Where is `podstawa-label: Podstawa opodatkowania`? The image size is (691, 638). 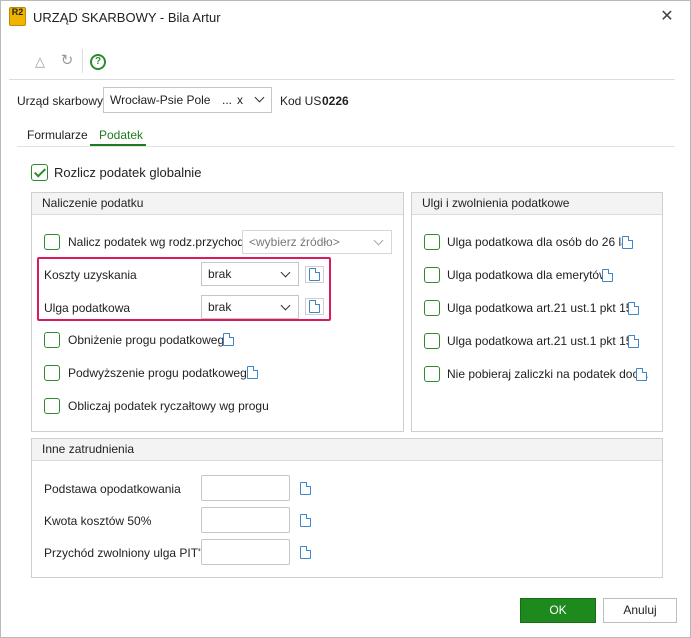
podstawa-label: Podstawa opodatkowania is located at coordinates (112, 489).